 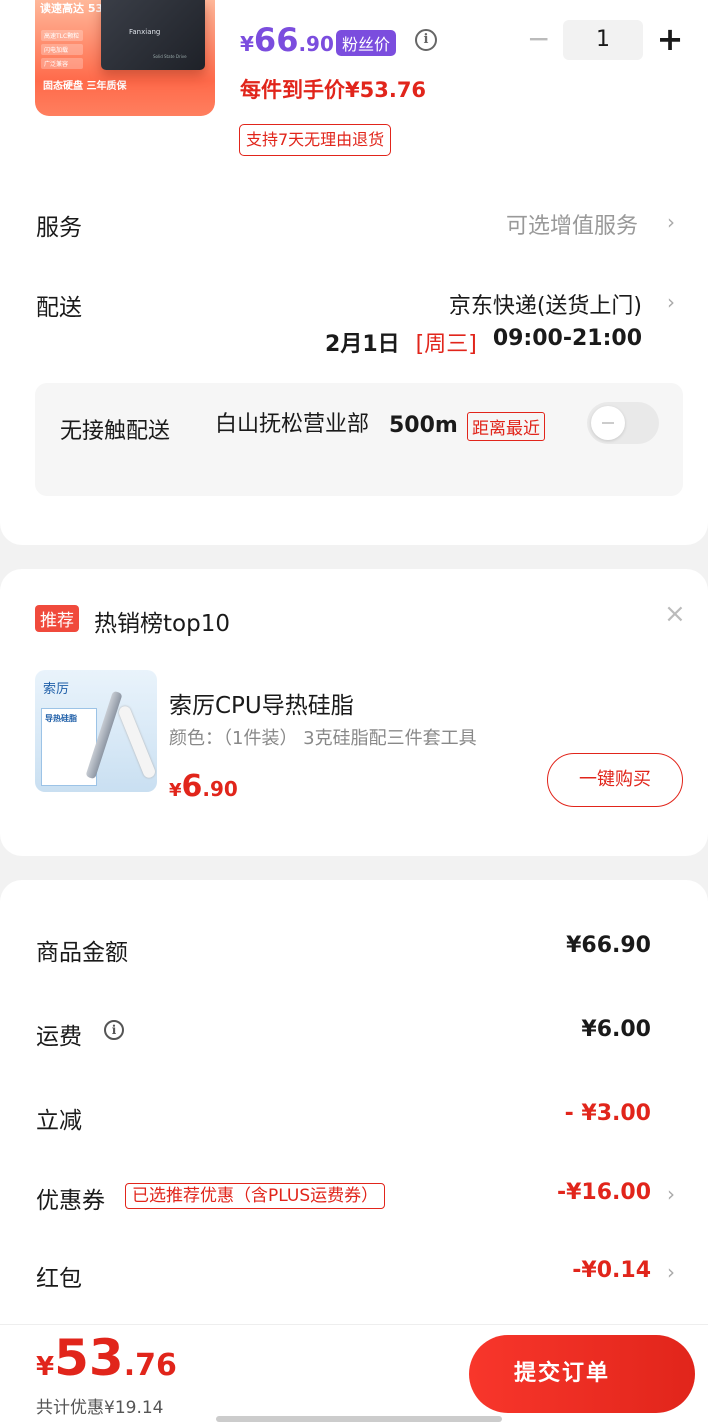 I want to click on price-integer: 66, so click(x=276, y=40).